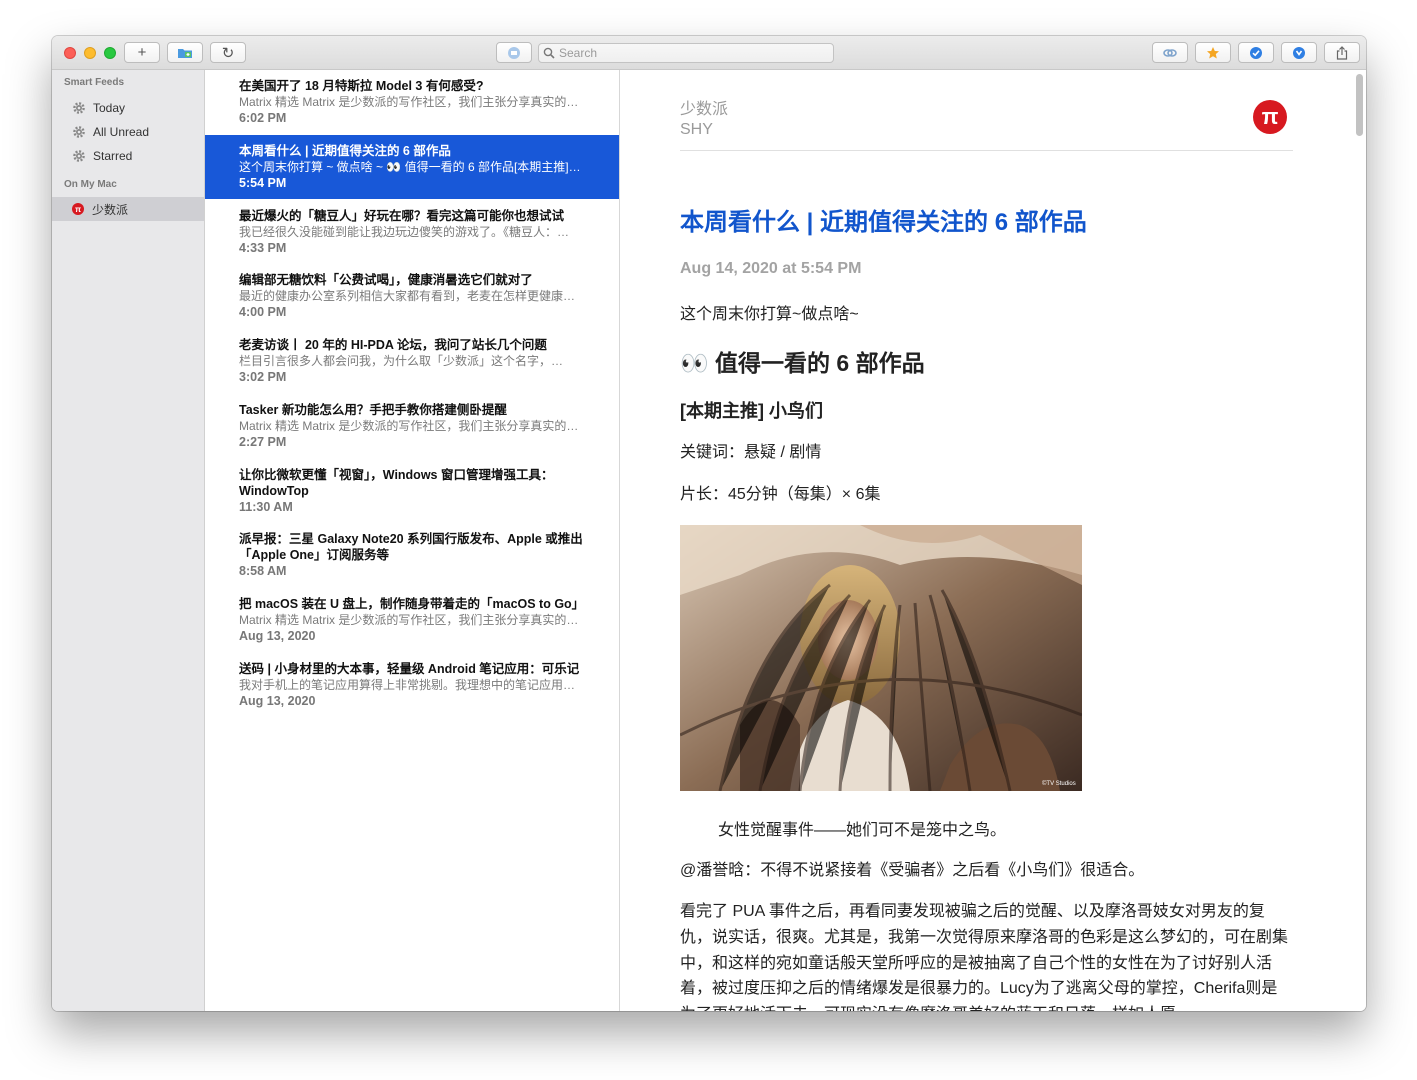 The width and height of the screenshot is (1417, 1080). Describe the element at coordinates (128, 108) in the screenshot. I see `sidebar-item-today: Today` at that location.